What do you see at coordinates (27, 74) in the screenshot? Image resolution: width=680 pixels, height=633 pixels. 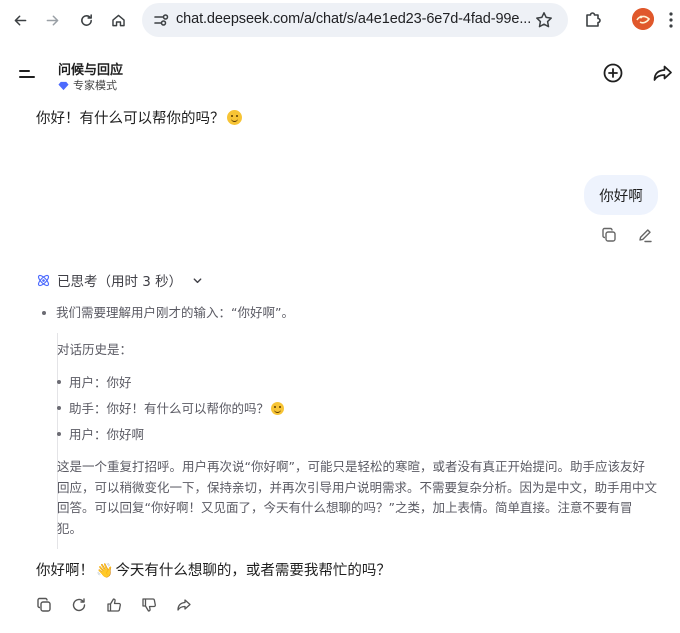 I see `sidebar-menu-icon` at bounding box center [27, 74].